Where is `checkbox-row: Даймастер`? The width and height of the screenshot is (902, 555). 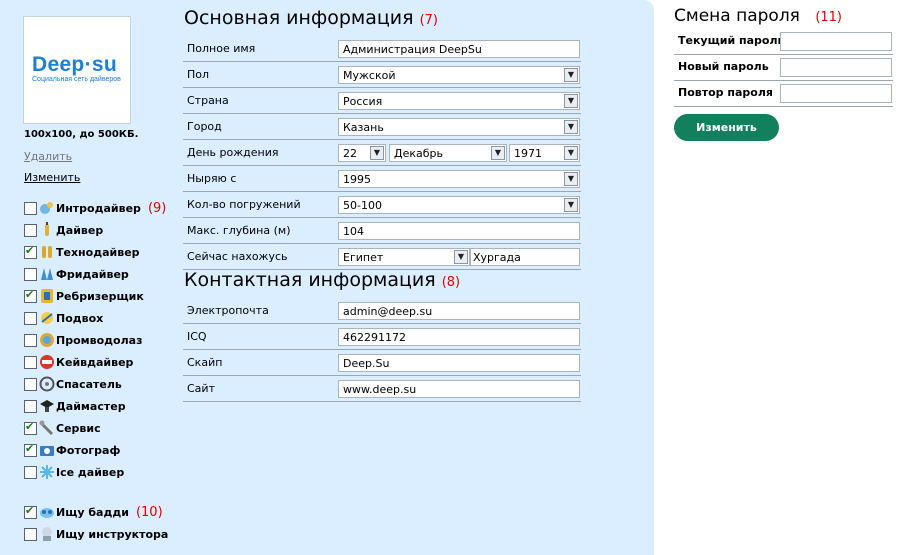
checkbox-row: Даймастер is located at coordinates (75, 406).